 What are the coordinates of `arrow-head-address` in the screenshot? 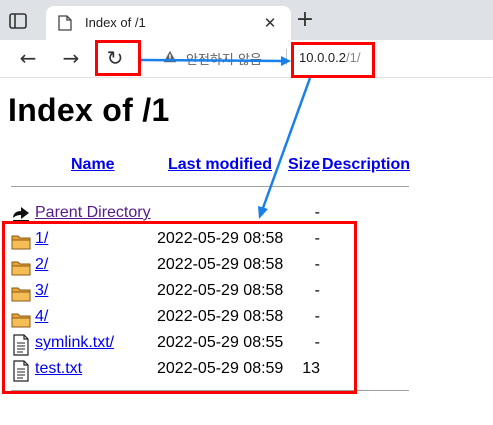 It's located at (286, 61).